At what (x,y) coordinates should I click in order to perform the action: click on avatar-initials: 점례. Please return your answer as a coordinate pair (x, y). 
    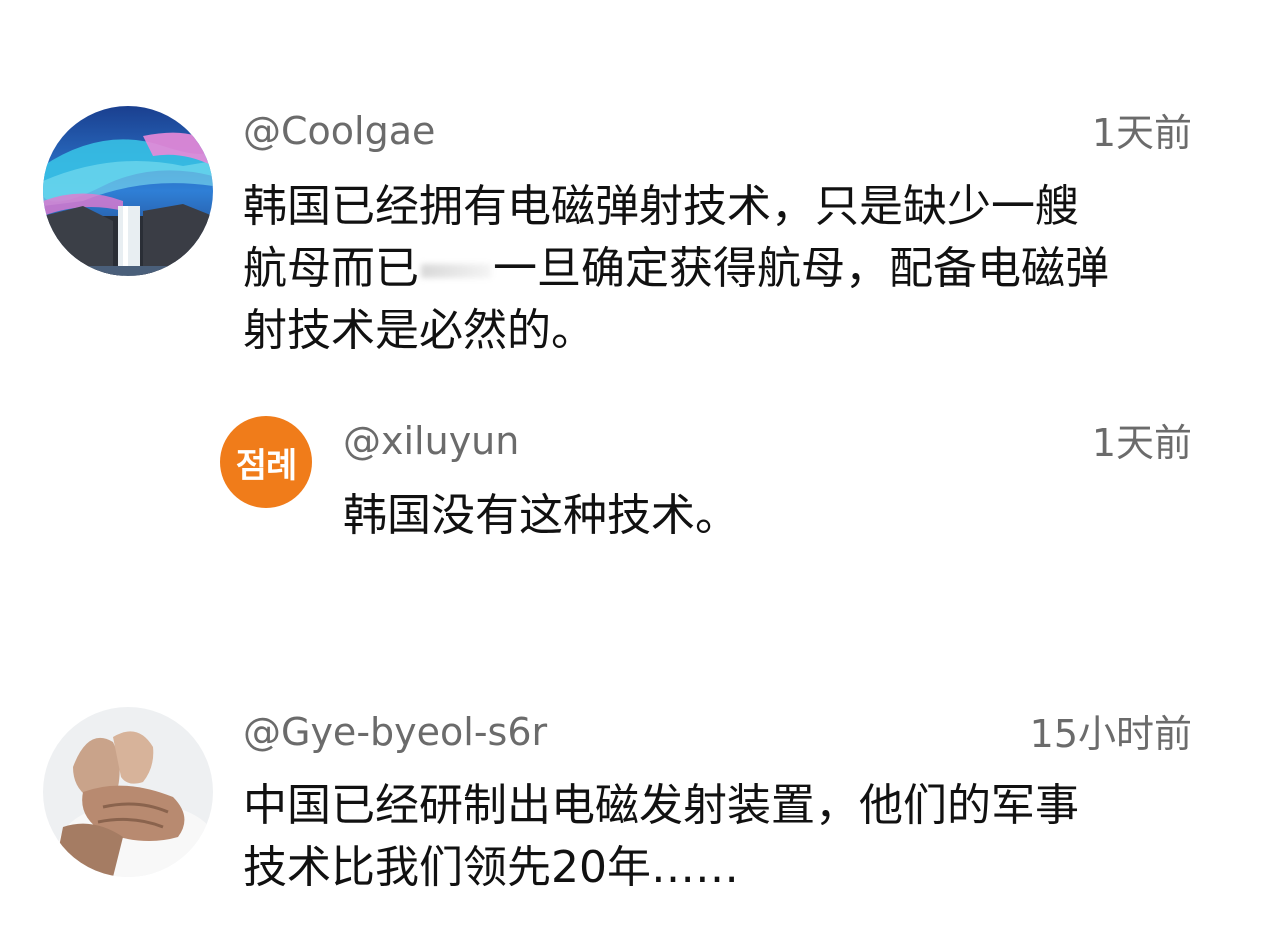
    Looking at the image, I should click on (266, 465).